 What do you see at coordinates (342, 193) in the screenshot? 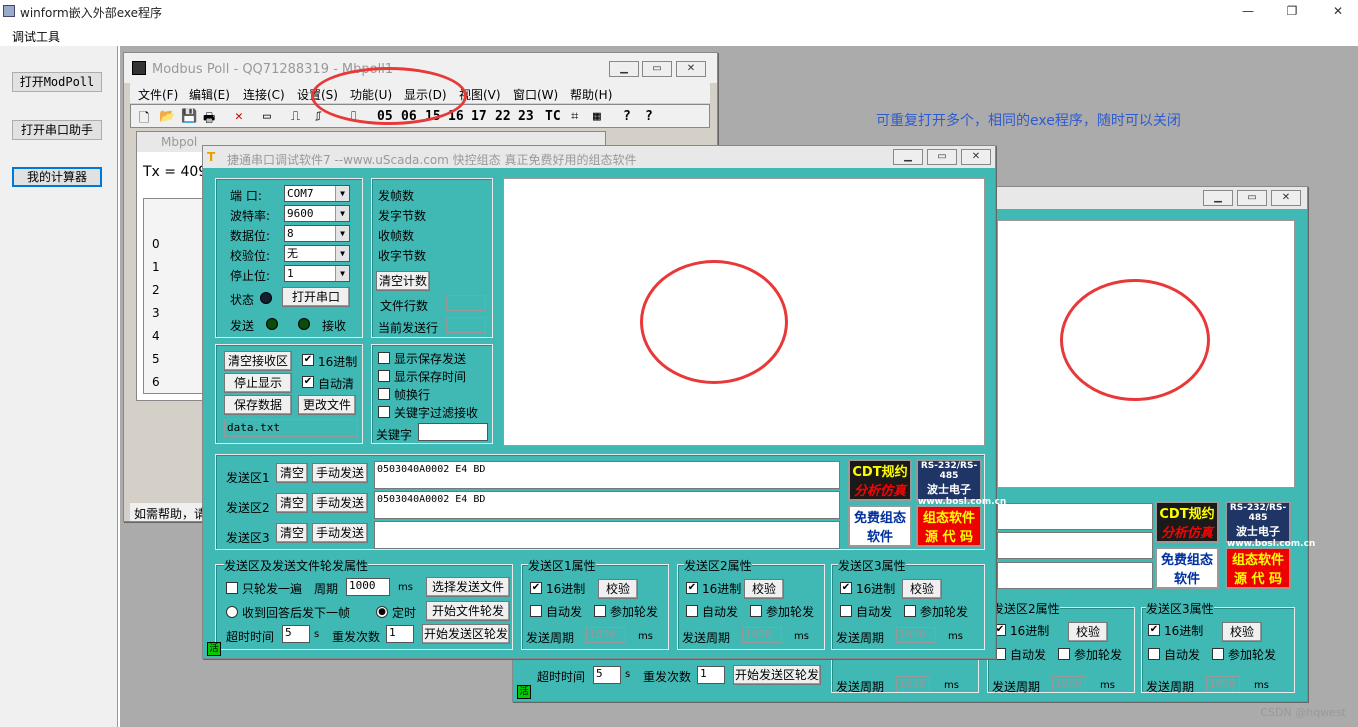
I see `port-dropdown-icon: ▼` at bounding box center [342, 193].